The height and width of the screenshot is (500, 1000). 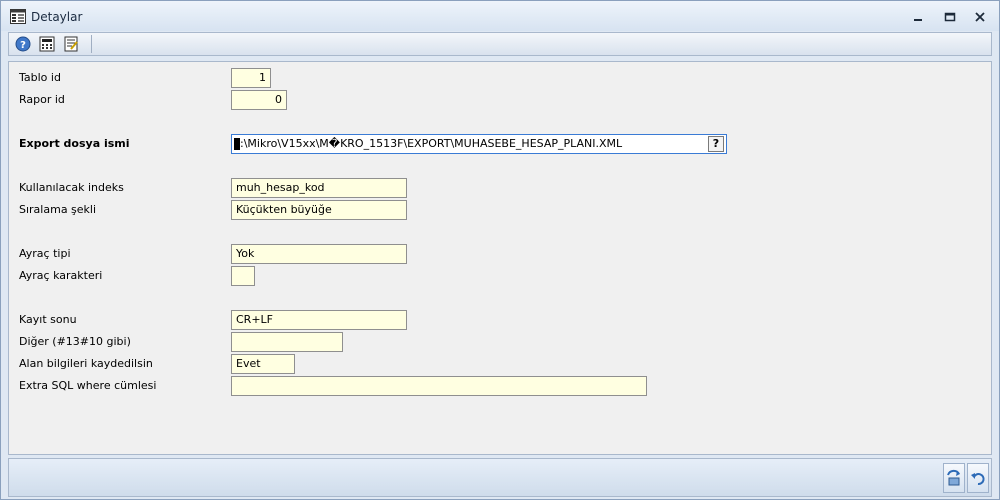 I want to click on separator-type-field: Yok, so click(x=319, y=254).